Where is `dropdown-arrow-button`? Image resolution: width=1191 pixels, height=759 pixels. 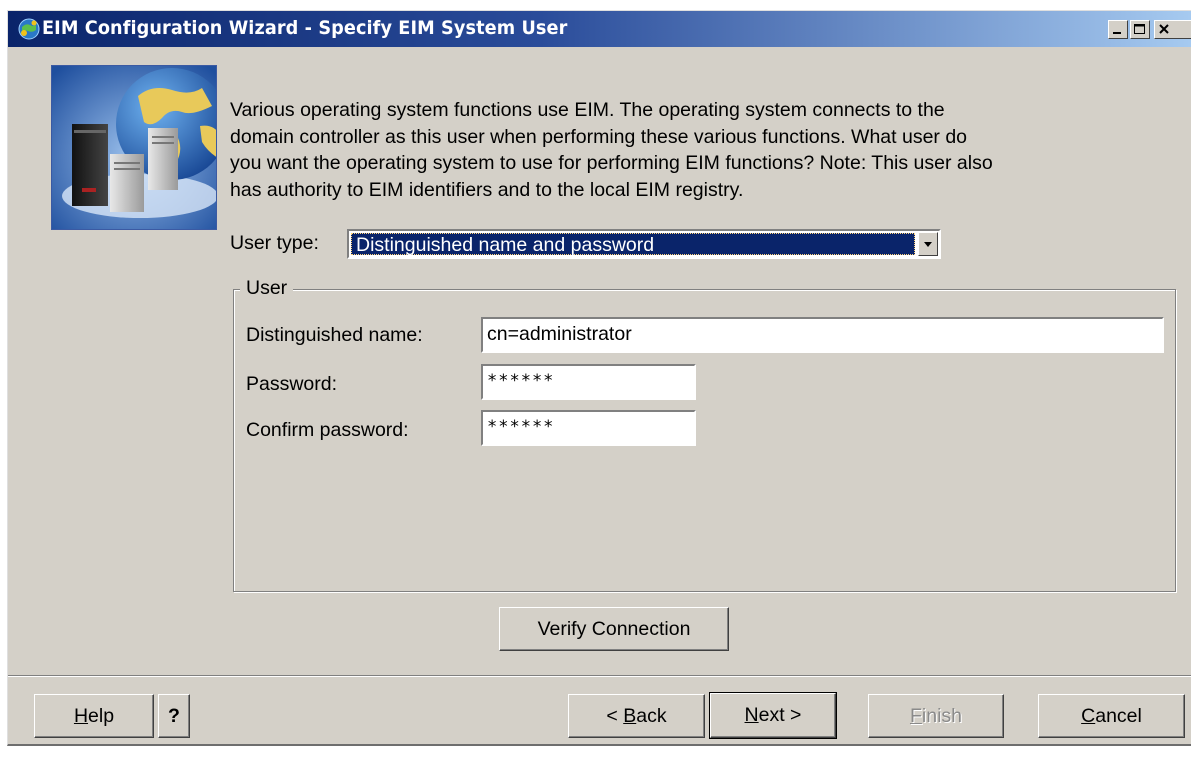
dropdown-arrow-button is located at coordinates (928, 244).